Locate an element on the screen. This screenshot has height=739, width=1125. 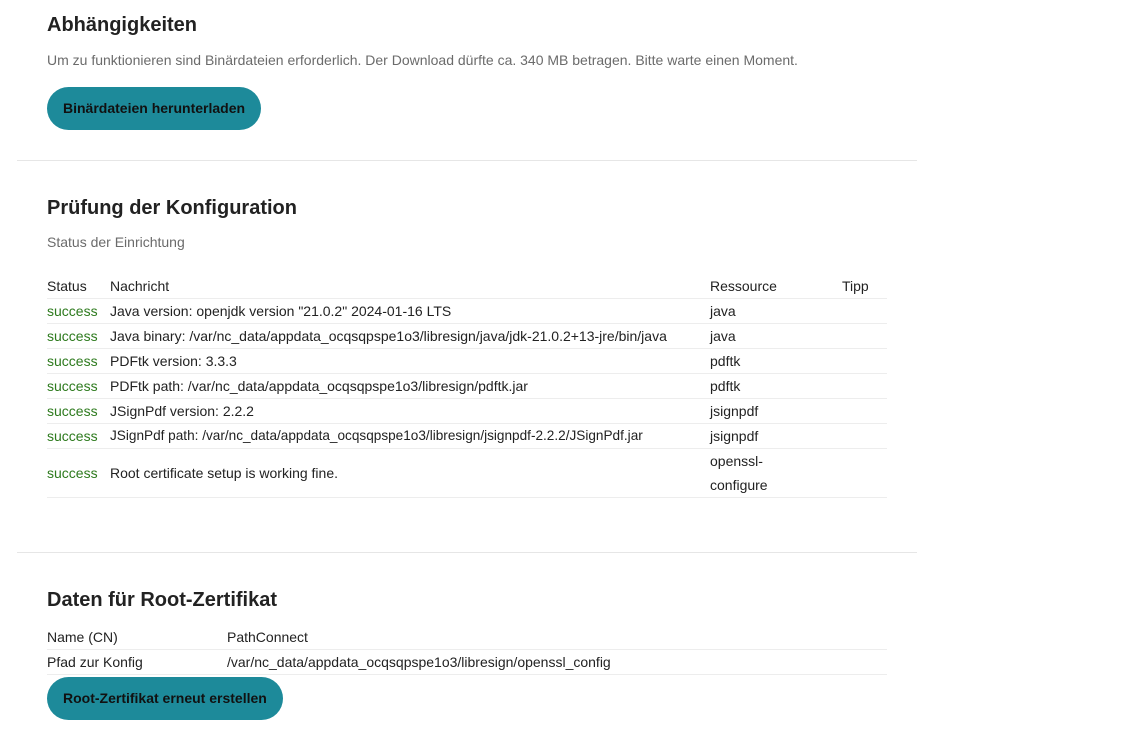
table-header-row: Status Nachricht Ressource Tipp is located at coordinates (467, 286).